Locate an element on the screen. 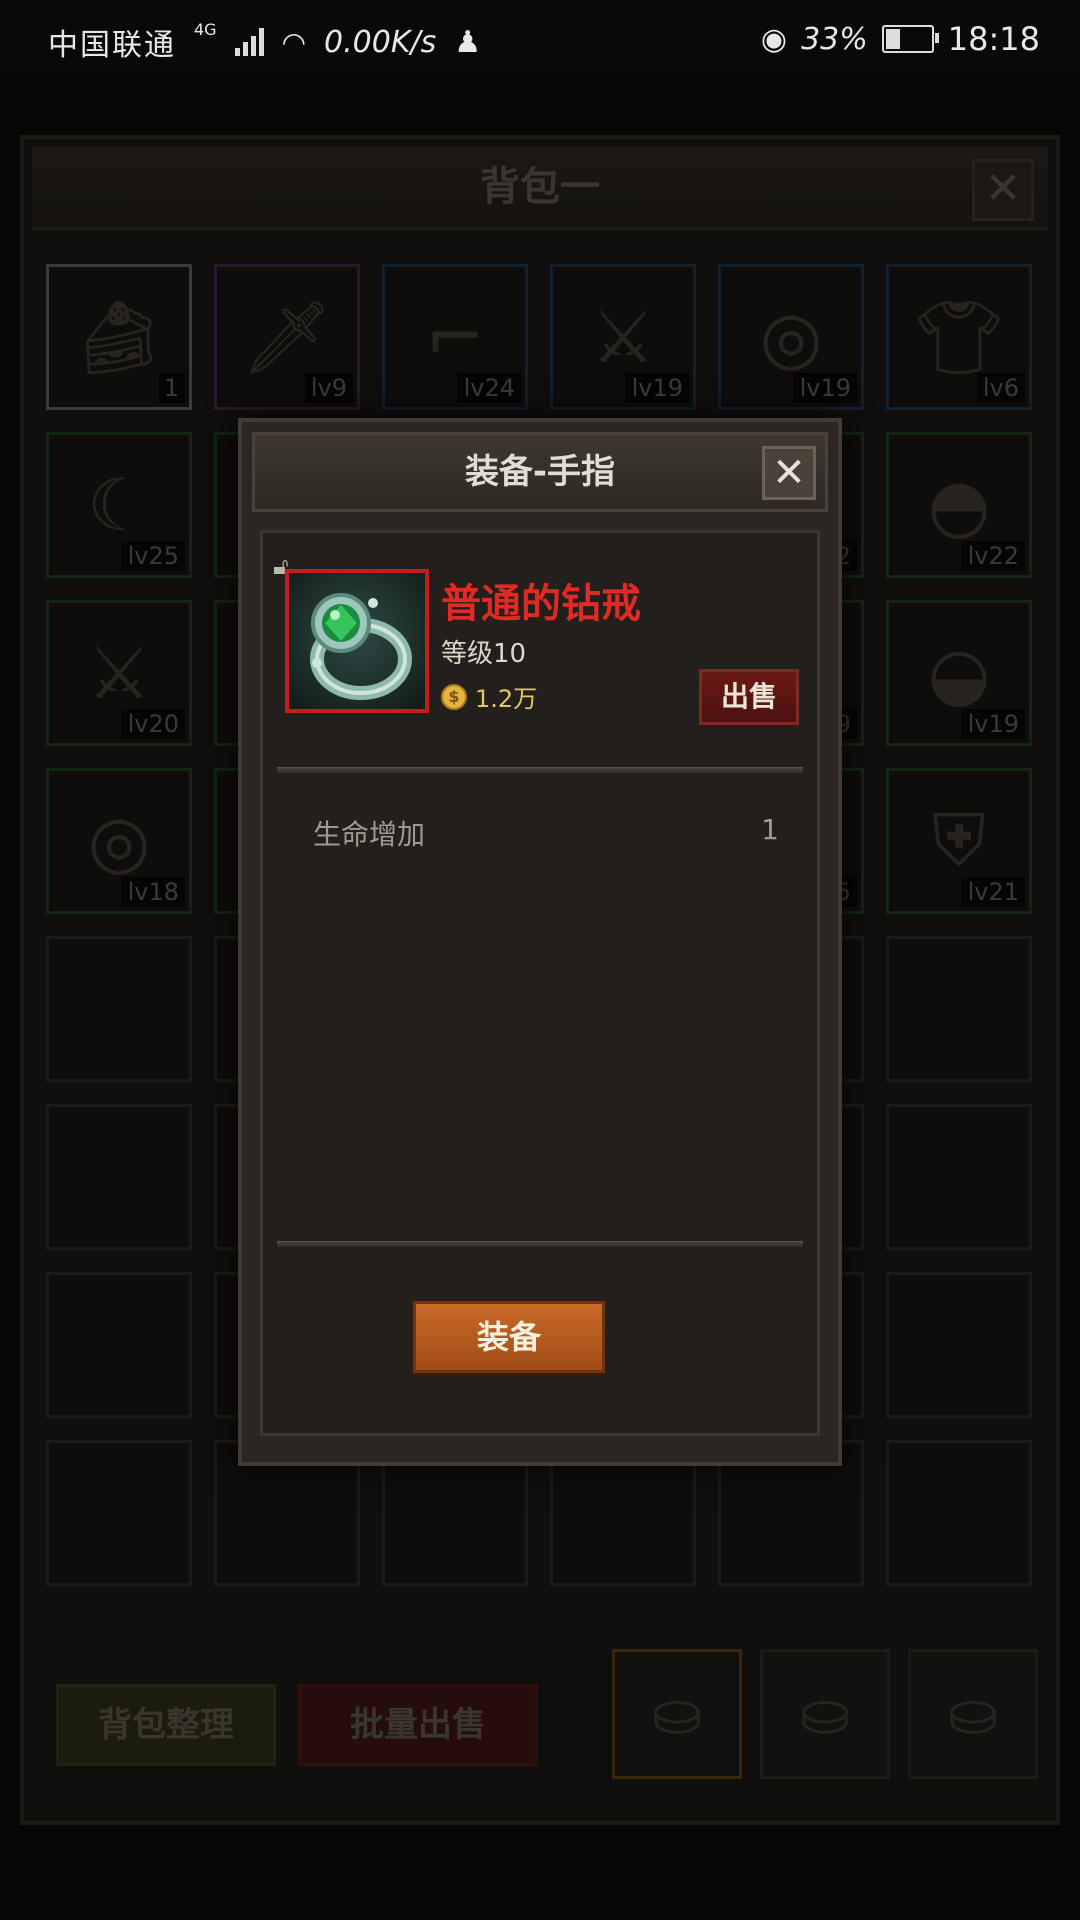  item-level: 等级10 is located at coordinates (484, 654).